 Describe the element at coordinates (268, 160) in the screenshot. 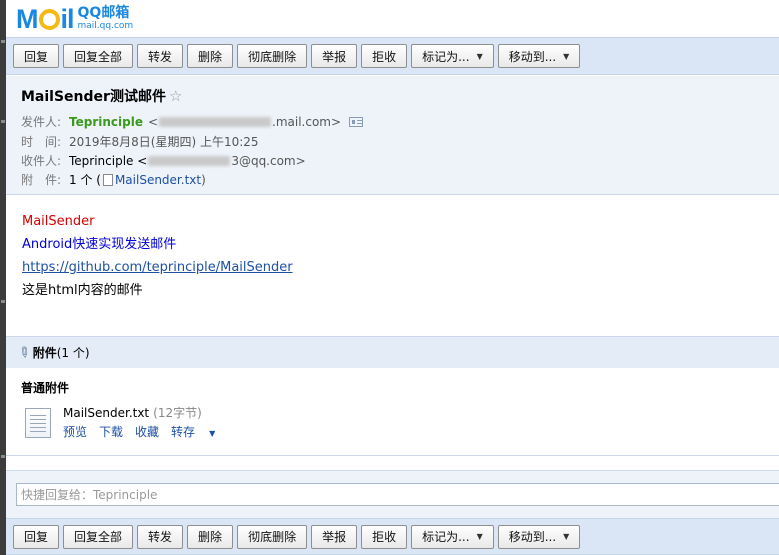

I see `recipient-email-suffix: 3@qq.com>` at that location.